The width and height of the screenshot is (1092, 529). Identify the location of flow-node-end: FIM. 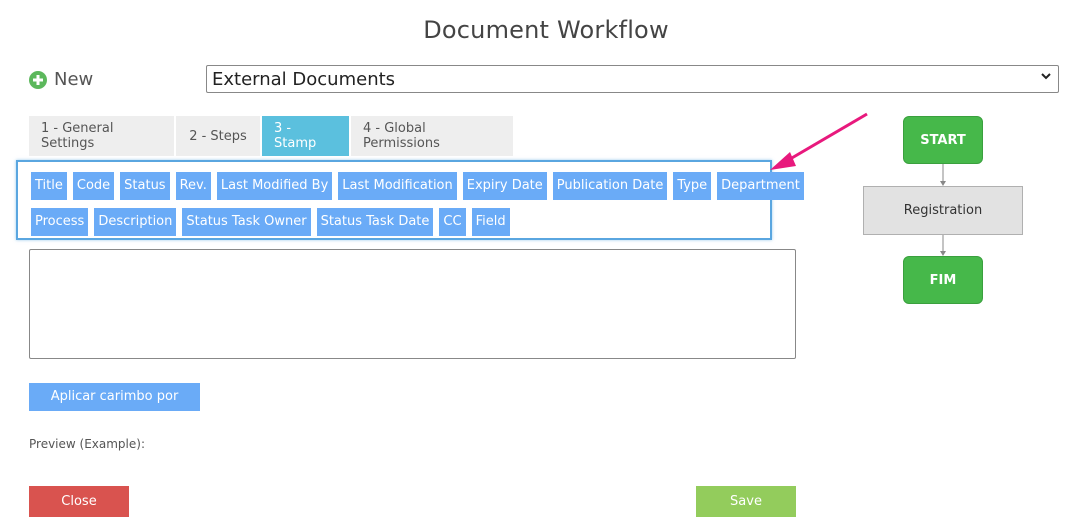
(943, 280).